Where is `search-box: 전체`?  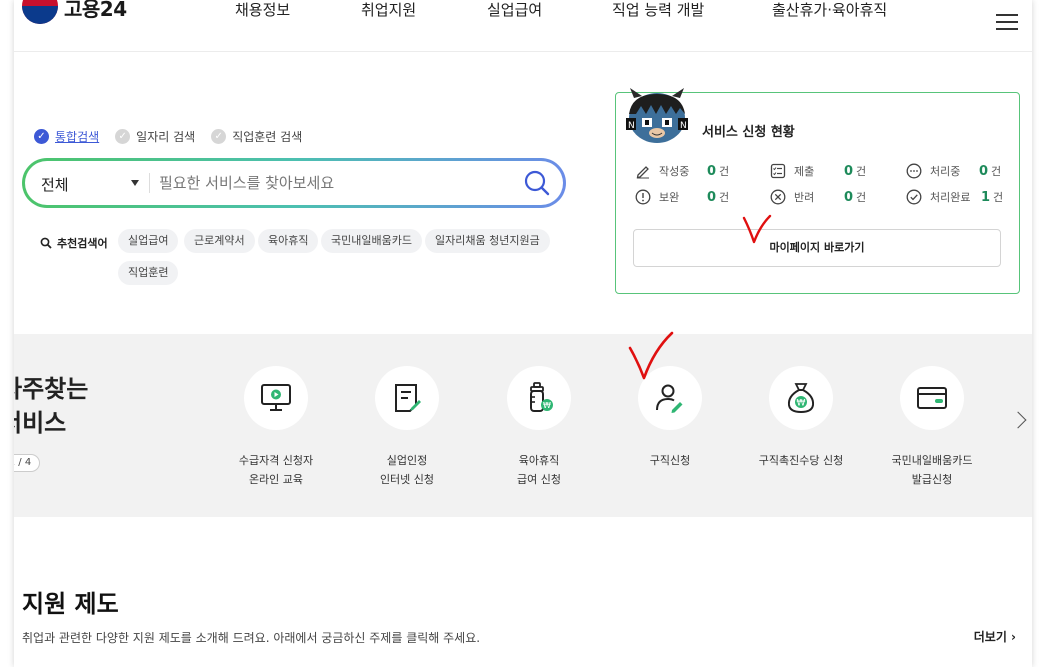 search-box: 전체 is located at coordinates (294, 183).